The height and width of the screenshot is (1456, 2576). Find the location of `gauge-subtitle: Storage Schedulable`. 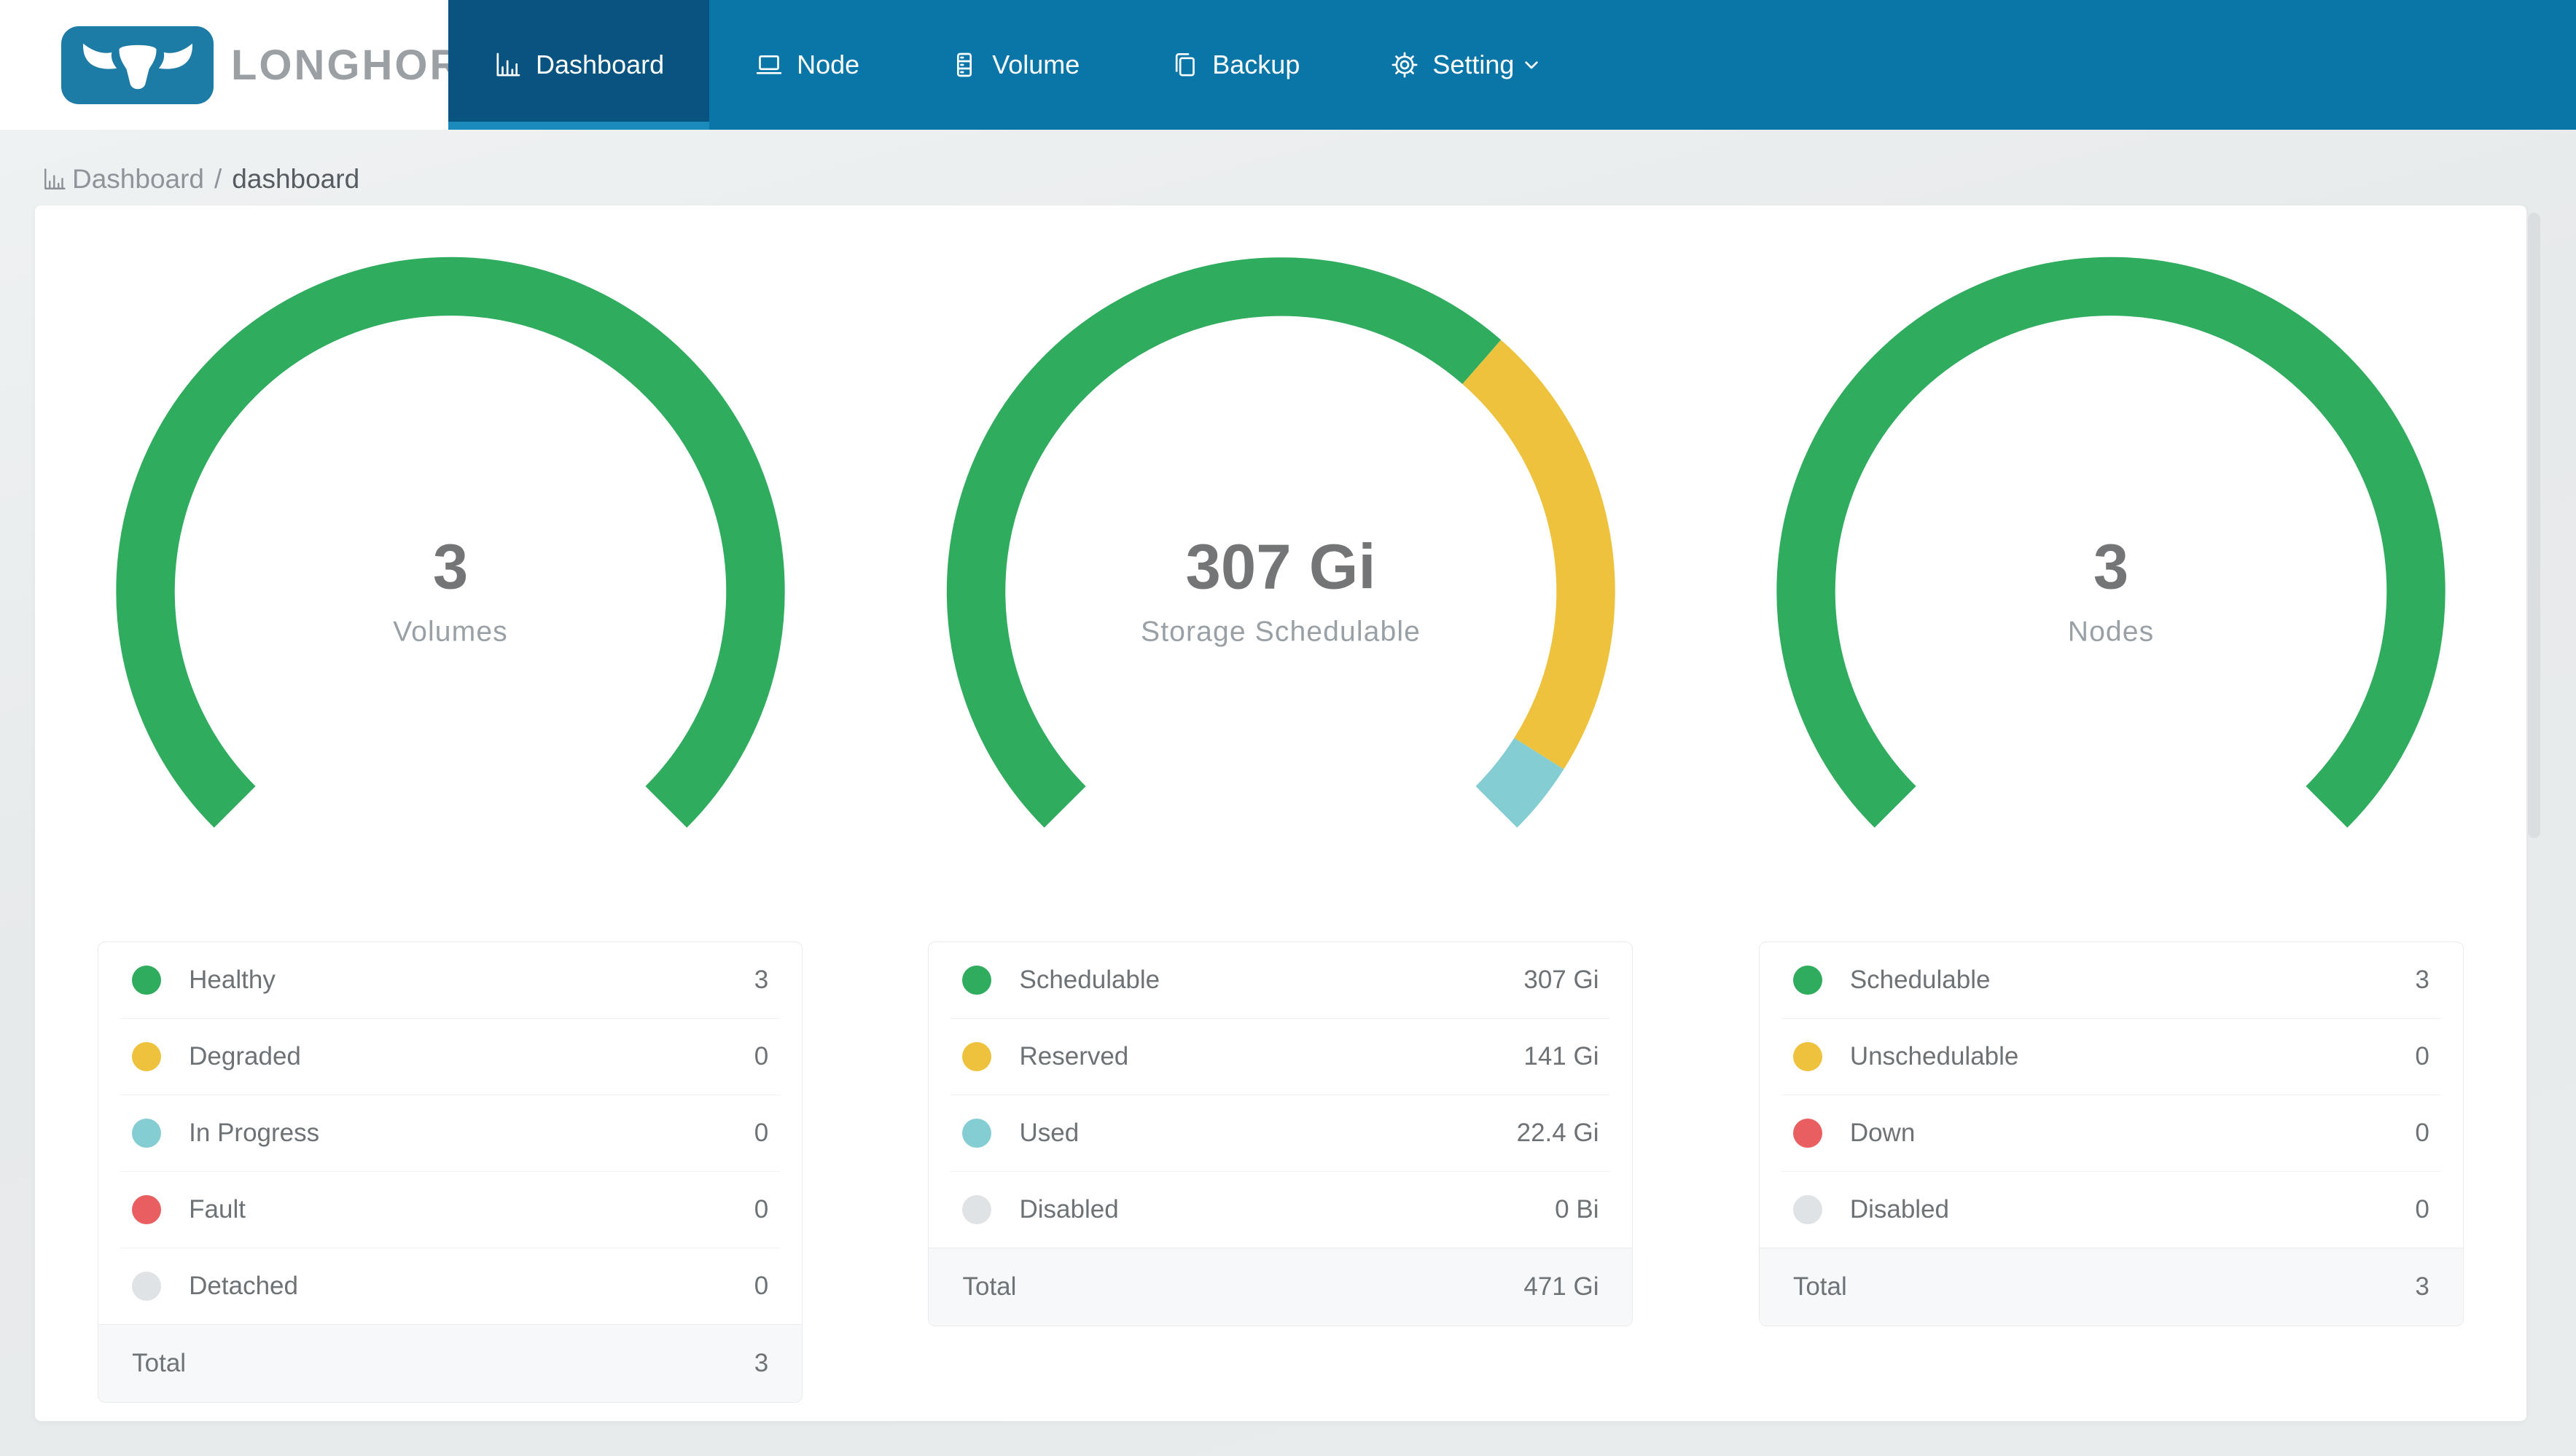

gauge-subtitle: Storage Schedulable is located at coordinates (1281, 631).